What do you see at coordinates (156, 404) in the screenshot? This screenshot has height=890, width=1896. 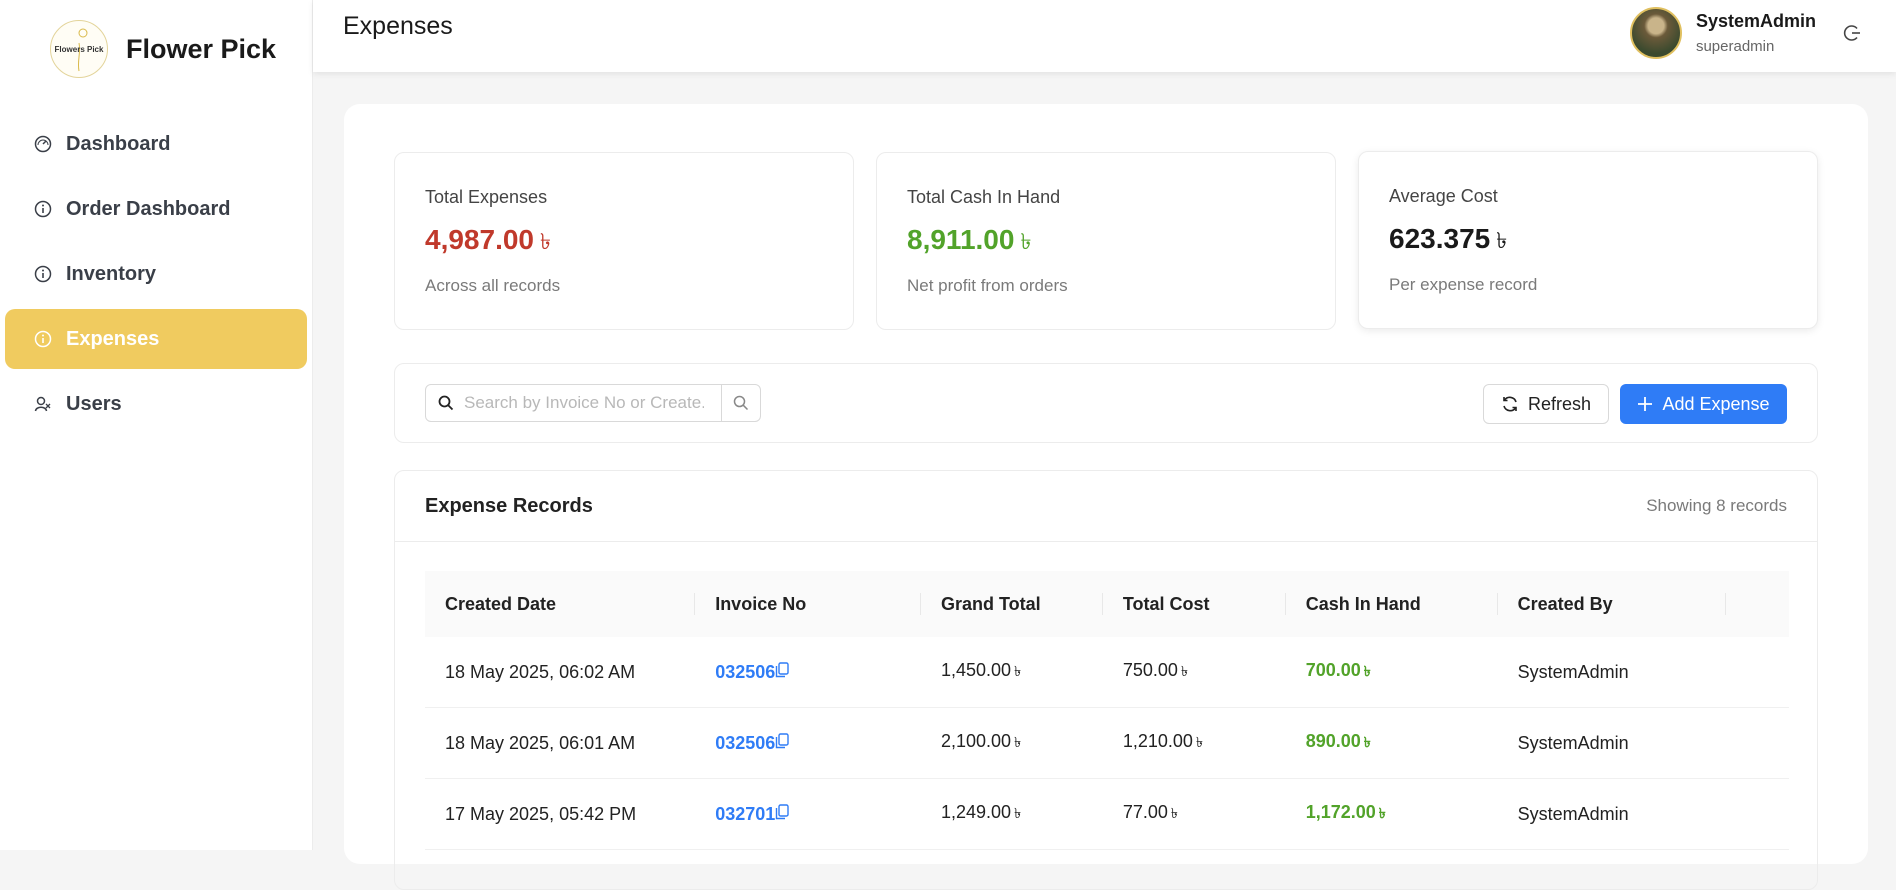 I see `sidebar-item-users: Users` at bounding box center [156, 404].